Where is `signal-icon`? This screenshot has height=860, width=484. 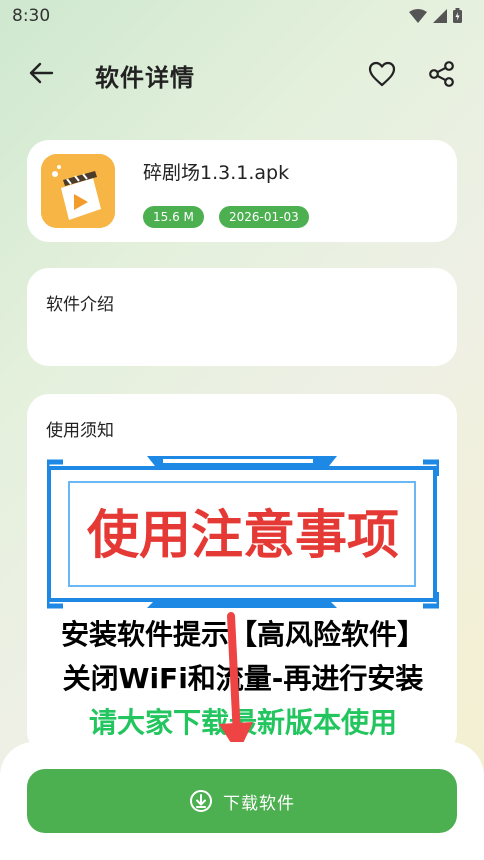 signal-icon is located at coordinates (440, 15).